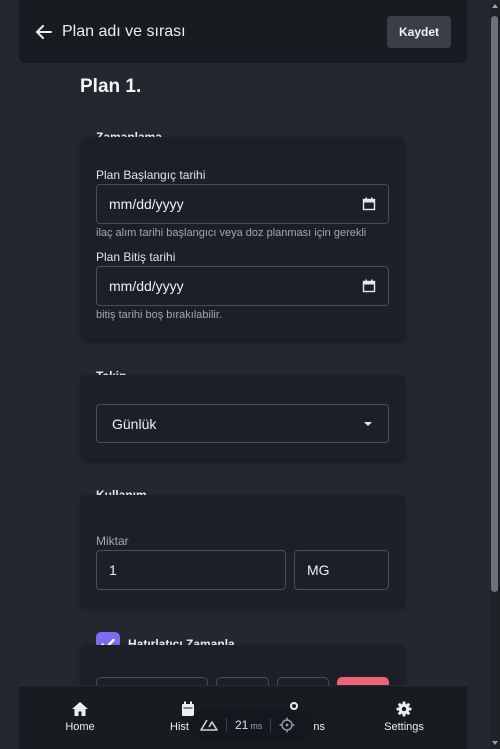 This screenshot has width=500, height=749. I want to click on scroll-down-arrow-icon, so click(495, 743).